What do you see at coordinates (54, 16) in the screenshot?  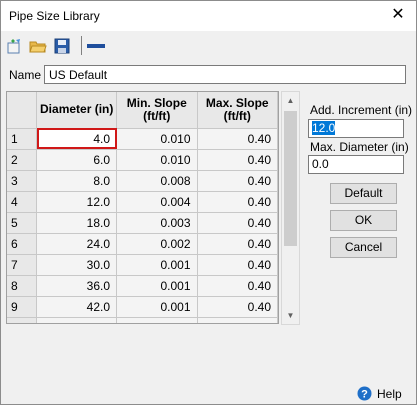 I see `window-title: Pipe Size Library` at bounding box center [54, 16].